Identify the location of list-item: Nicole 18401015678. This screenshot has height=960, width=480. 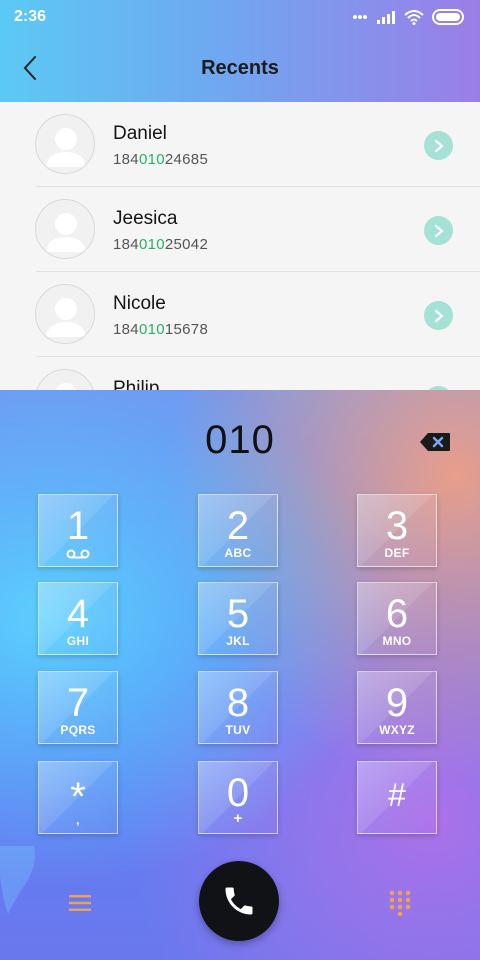
(240, 314).